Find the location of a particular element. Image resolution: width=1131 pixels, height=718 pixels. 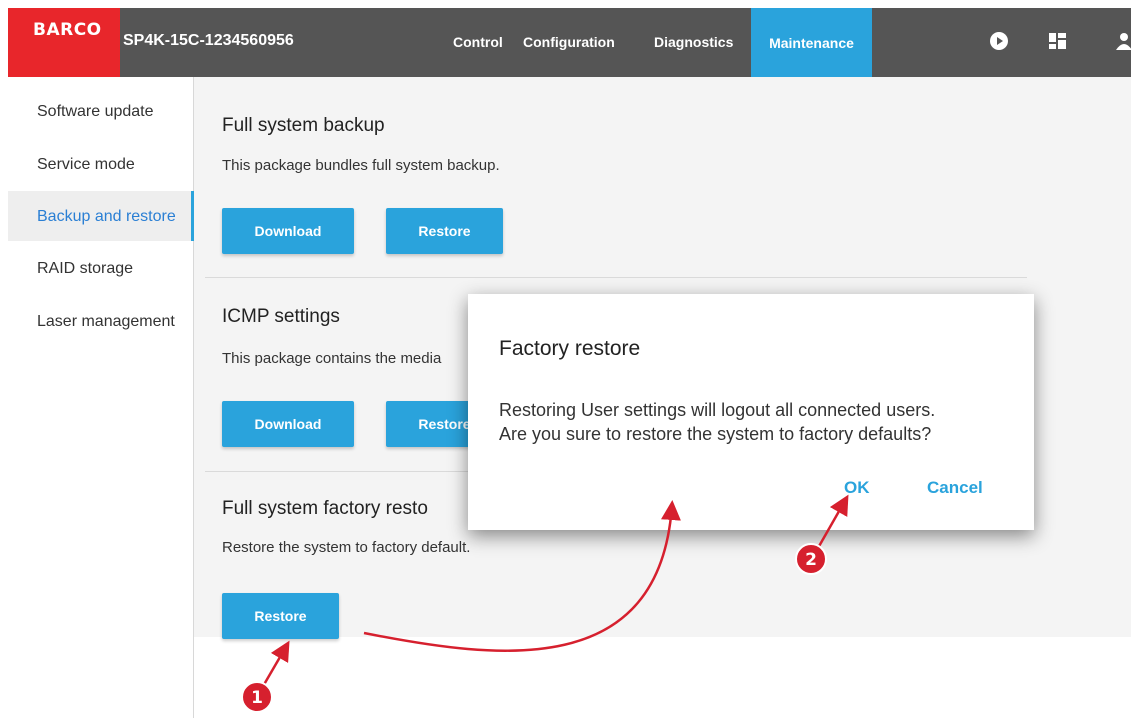

annotation-badge-1-text: 1 is located at coordinates (257, 698).